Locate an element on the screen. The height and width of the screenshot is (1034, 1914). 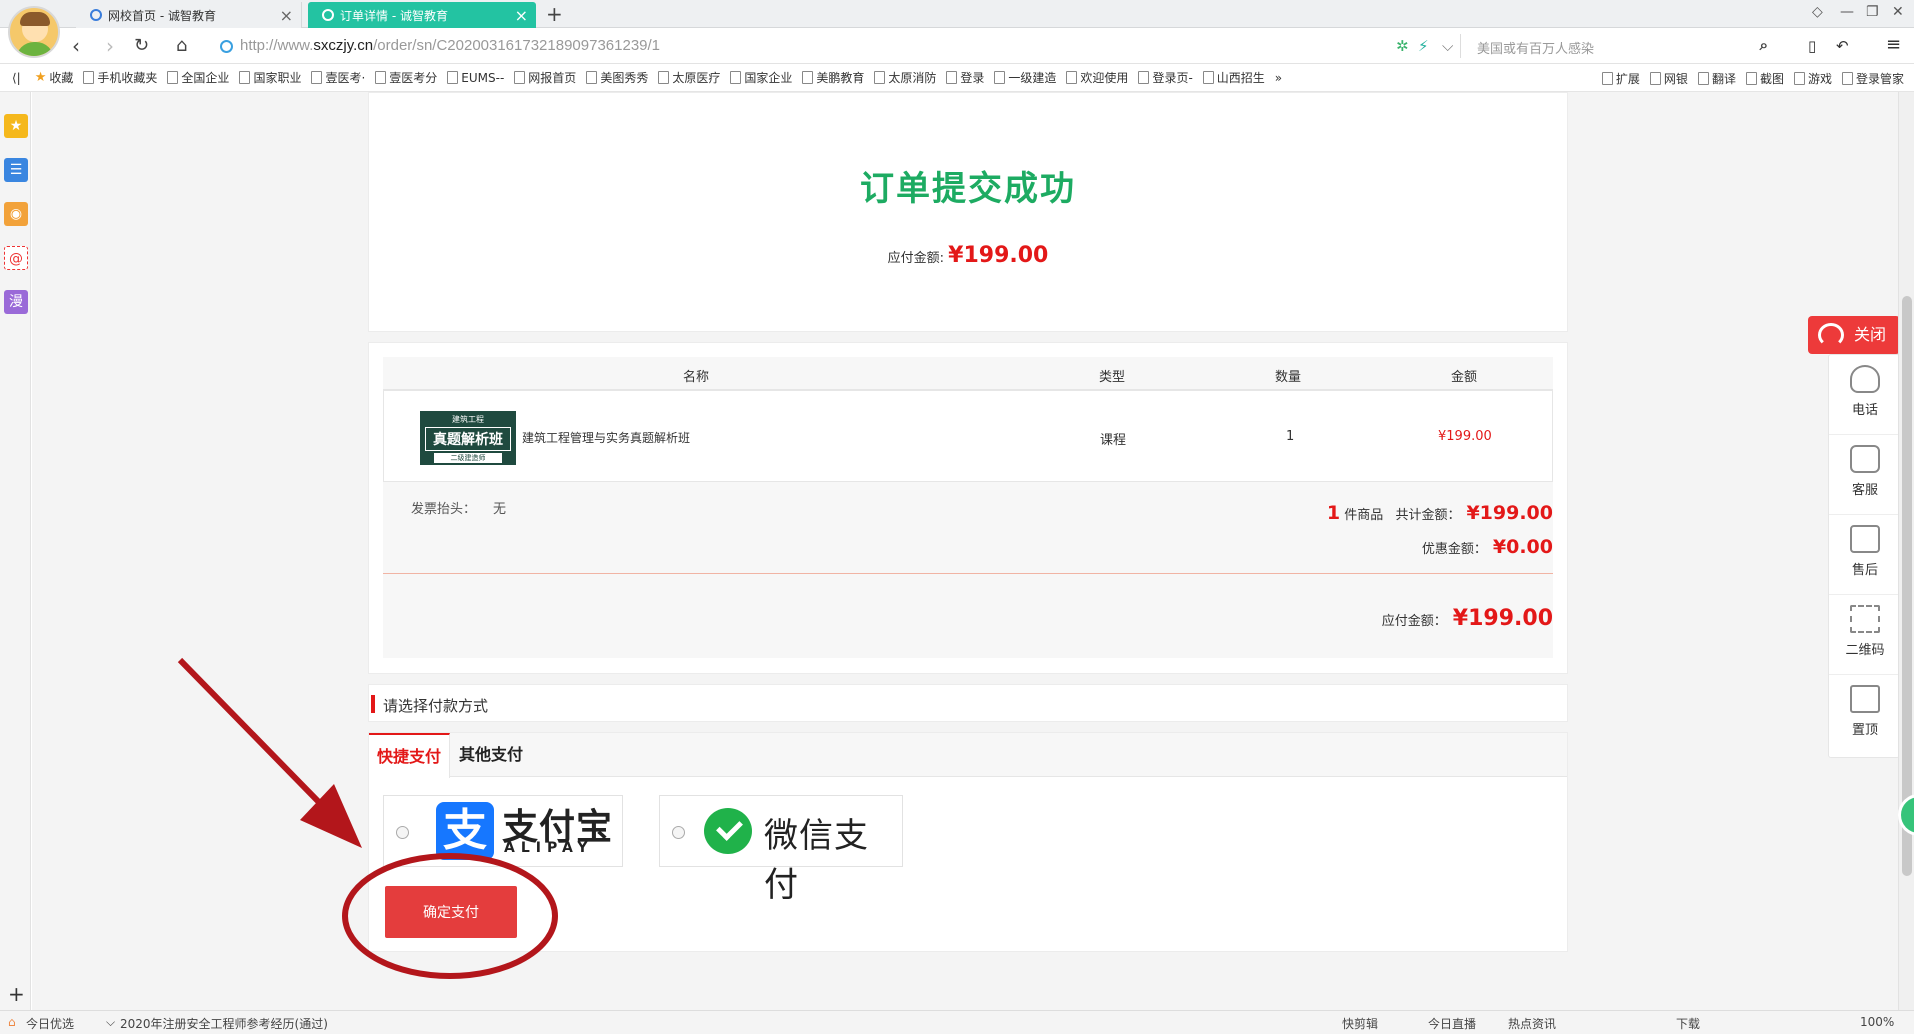
bookmark-item: 登录页- is located at coordinates (1165, 77).